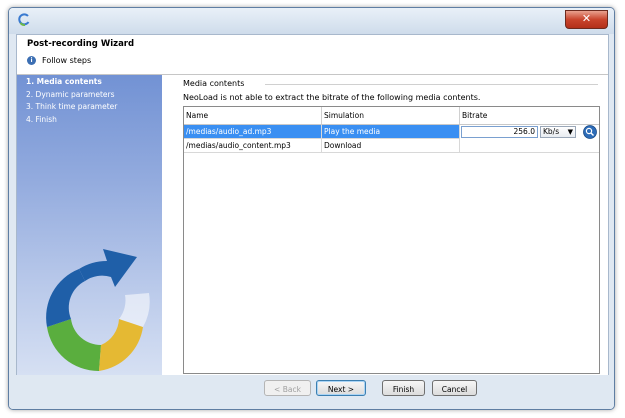 This screenshot has width=625, height=418. What do you see at coordinates (529, 115) in the screenshot?
I see `column-header-bitrate: Bitrate` at bounding box center [529, 115].